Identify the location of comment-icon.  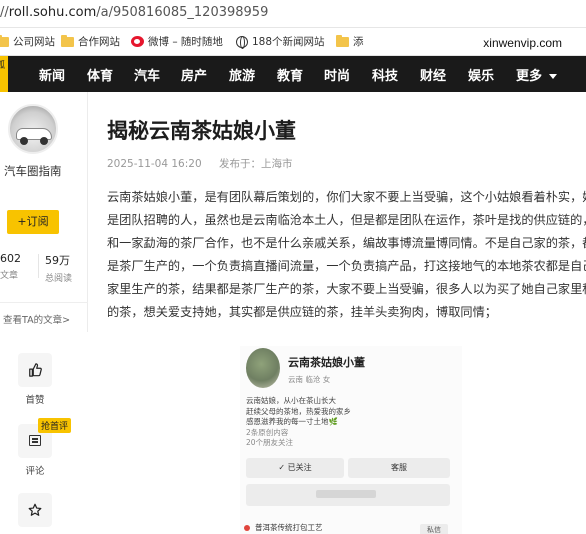
(35, 440).